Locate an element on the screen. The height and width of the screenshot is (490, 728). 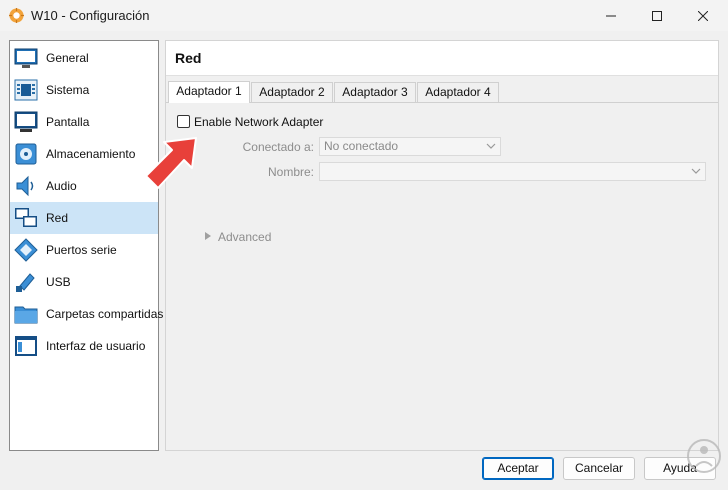
shared-folders-icon is located at coordinates (26, 315).